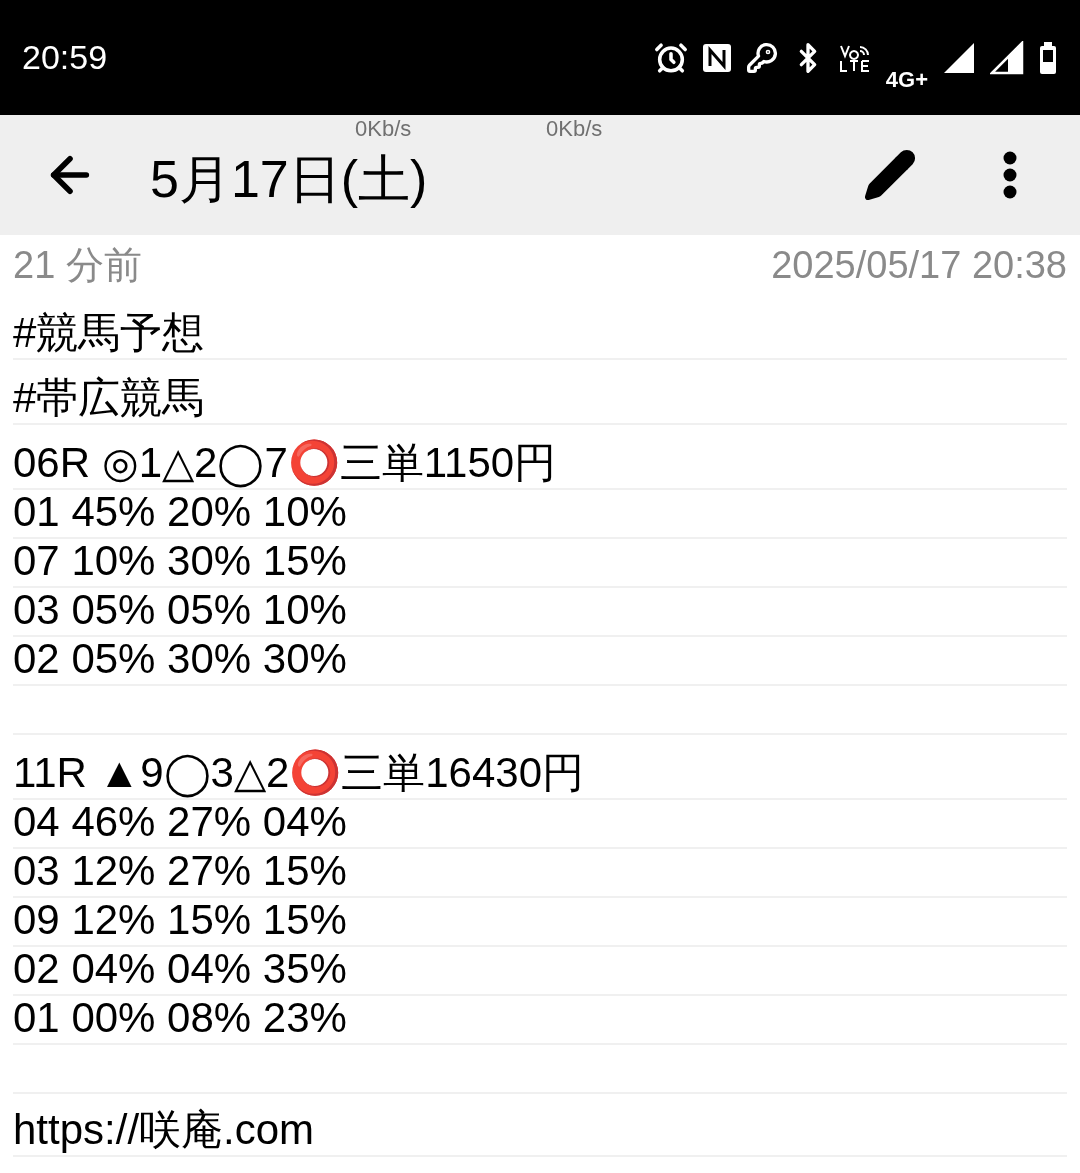  I want to click on note-line: 04 46% 27% 04%, so click(180, 822).